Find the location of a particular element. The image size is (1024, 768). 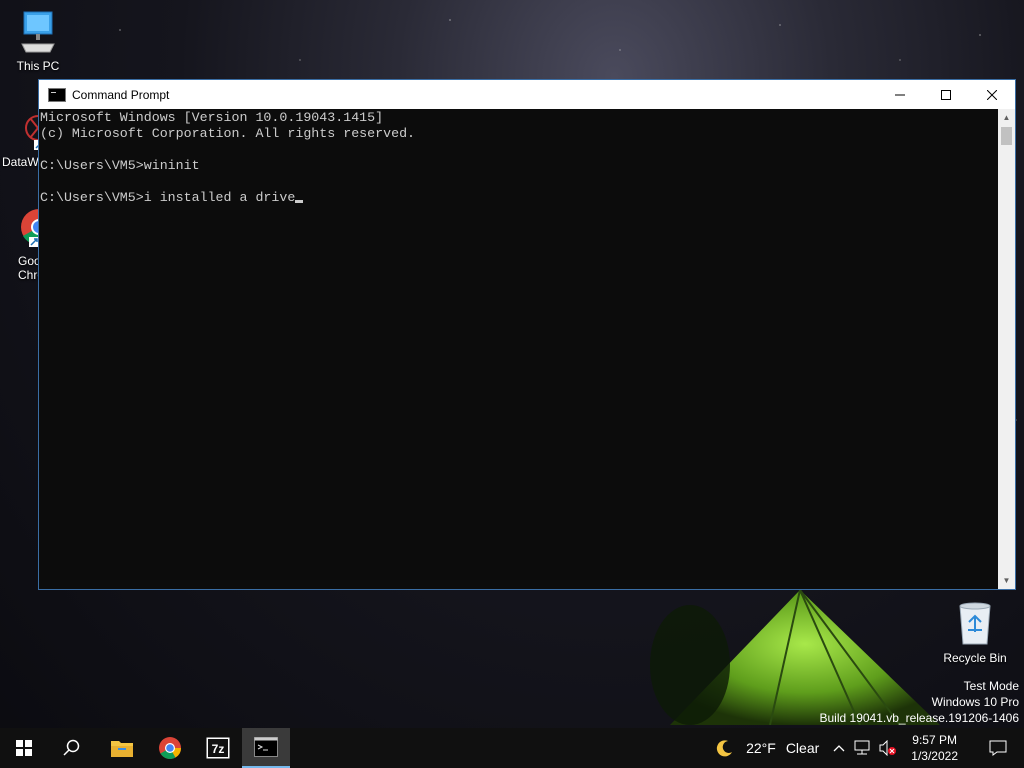

watermark-line: Windows 10 Pro is located at coordinates (975, 702).